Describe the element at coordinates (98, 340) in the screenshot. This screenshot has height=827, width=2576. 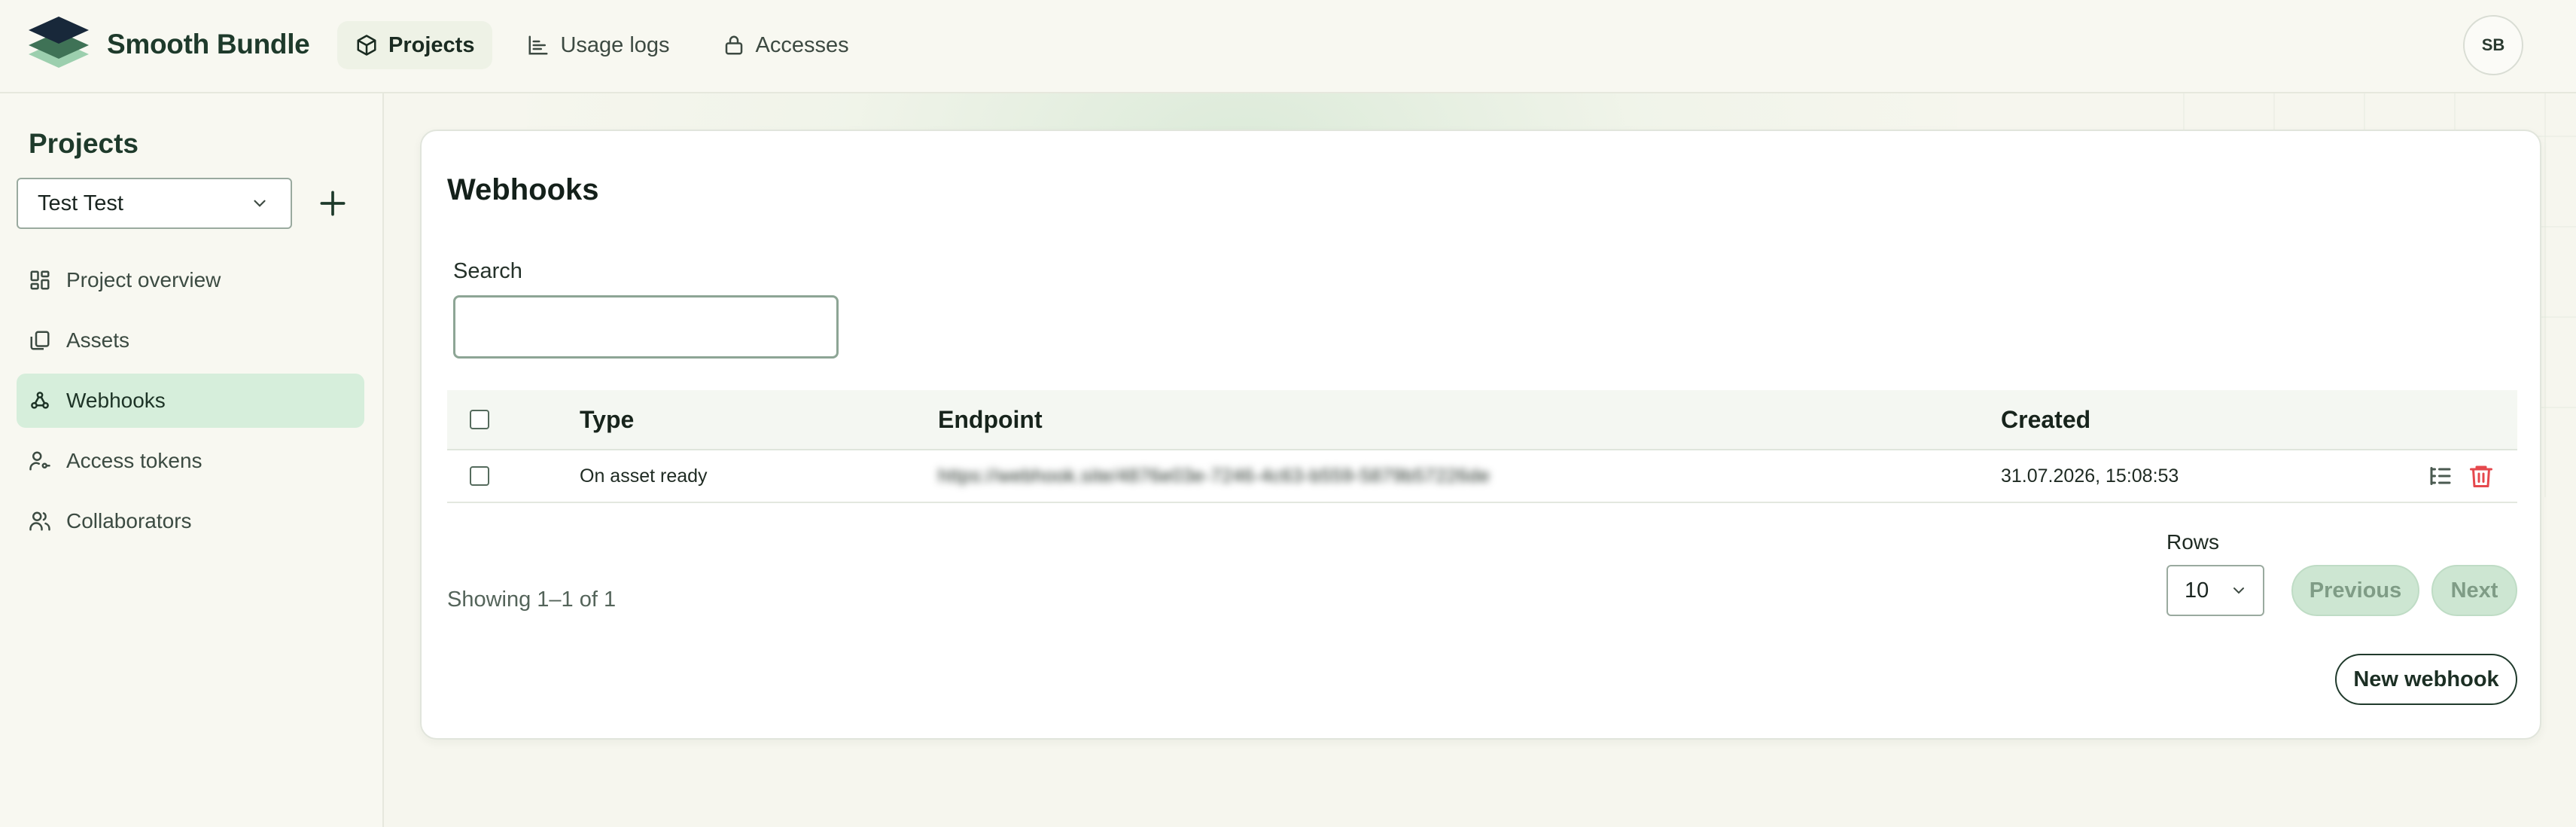
I see `sidebar-item-label: Assets` at that location.